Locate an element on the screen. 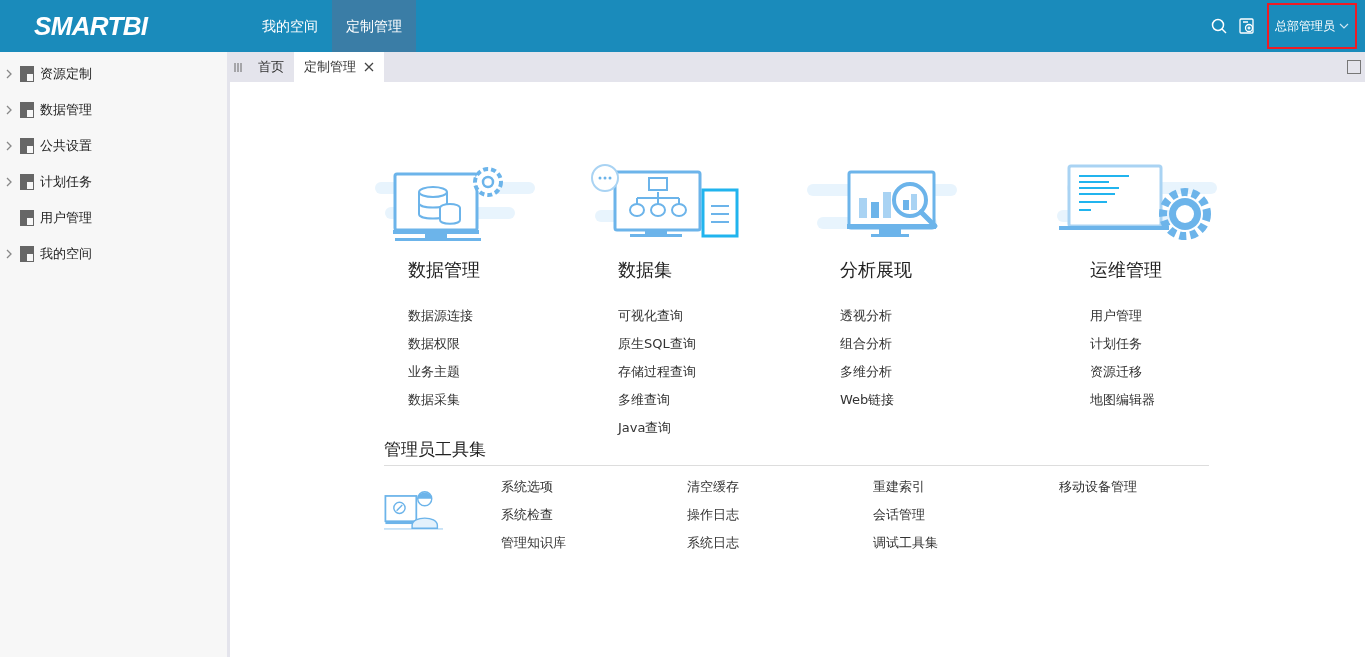 The width and height of the screenshot is (1365, 657). tool-link: 重建索引 is located at coordinates (899, 486).